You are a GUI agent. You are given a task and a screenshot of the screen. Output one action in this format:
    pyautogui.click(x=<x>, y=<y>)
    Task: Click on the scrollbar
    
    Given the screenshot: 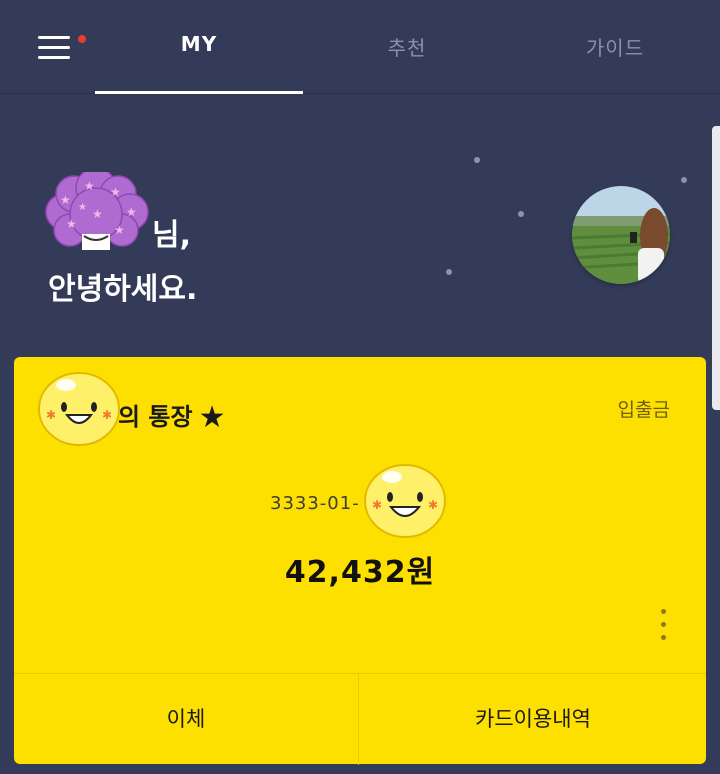 What is the action you would take?
    pyautogui.click(x=716, y=268)
    